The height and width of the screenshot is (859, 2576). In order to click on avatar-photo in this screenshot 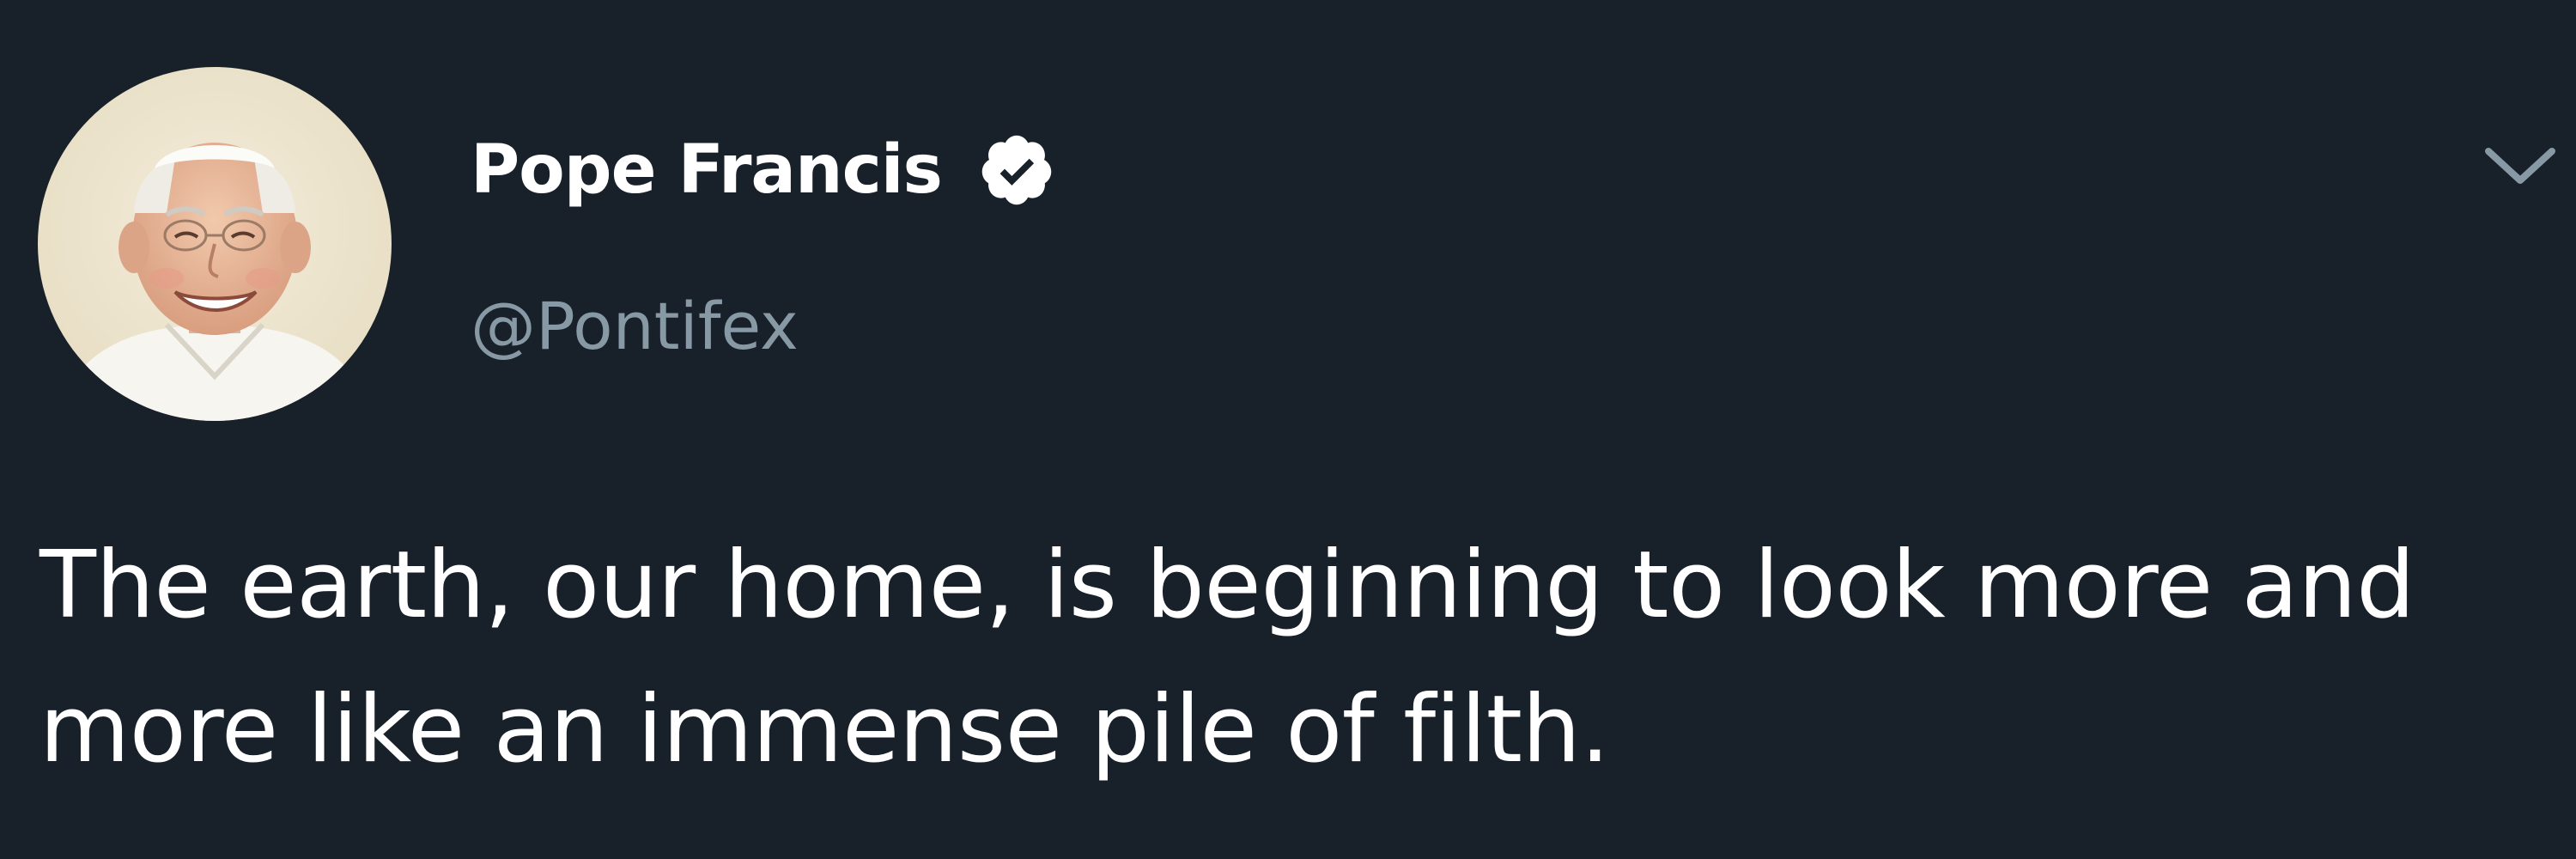, I will do `click(215, 244)`.